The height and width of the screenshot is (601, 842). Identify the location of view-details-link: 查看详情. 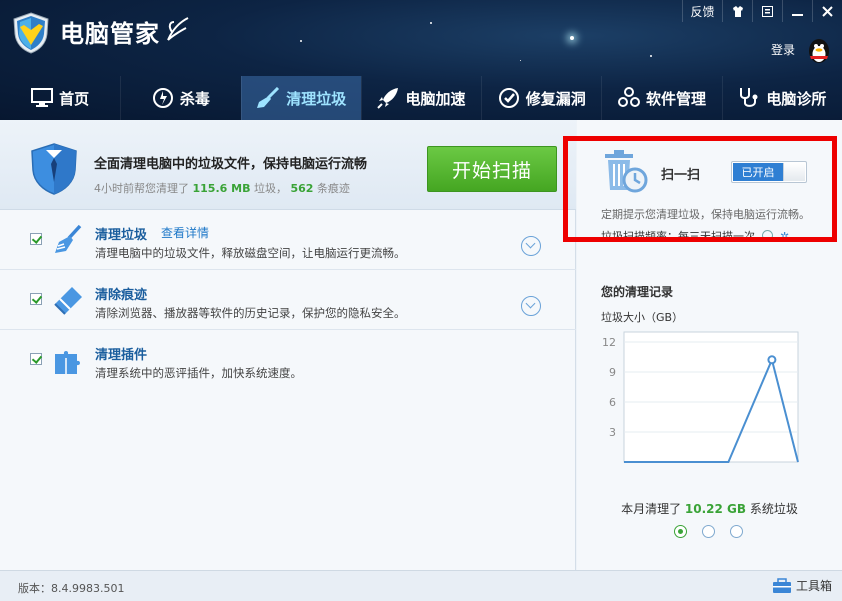
(185, 232).